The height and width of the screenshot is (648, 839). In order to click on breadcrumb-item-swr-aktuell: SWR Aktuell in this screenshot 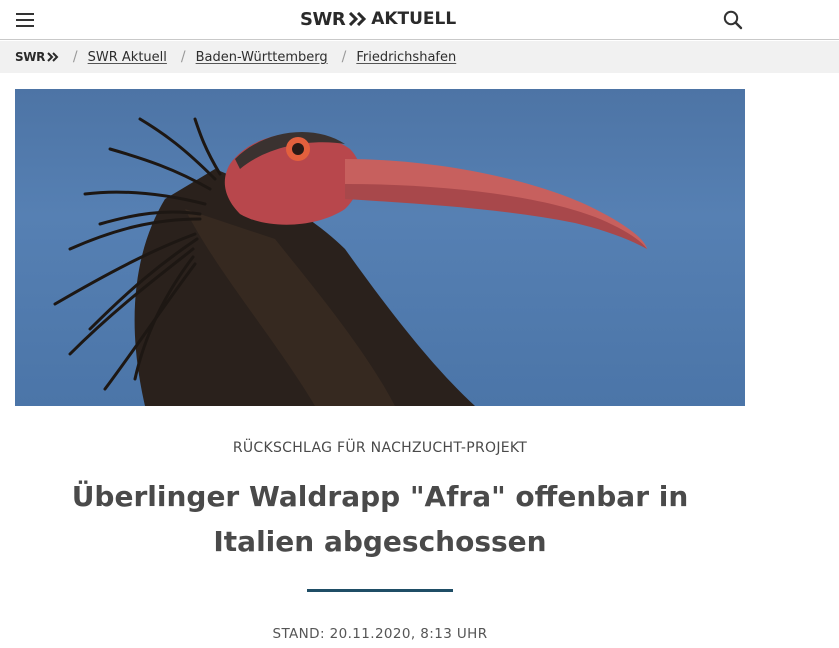, I will do `click(127, 57)`.